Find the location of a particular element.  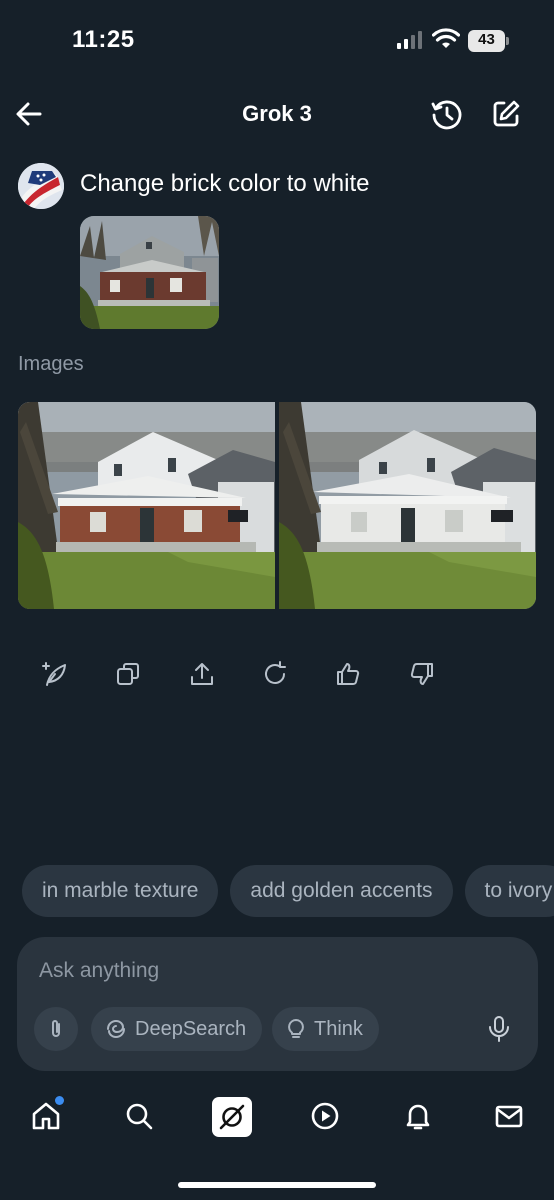

paperclip-icon is located at coordinates (56, 1028).